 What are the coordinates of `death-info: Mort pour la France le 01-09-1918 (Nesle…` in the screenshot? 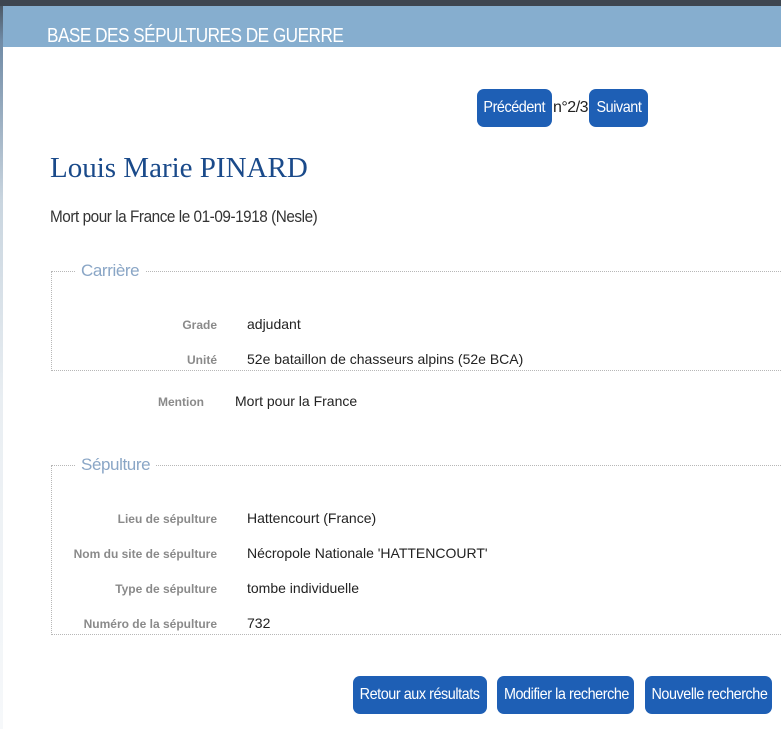 It's located at (184, 216).